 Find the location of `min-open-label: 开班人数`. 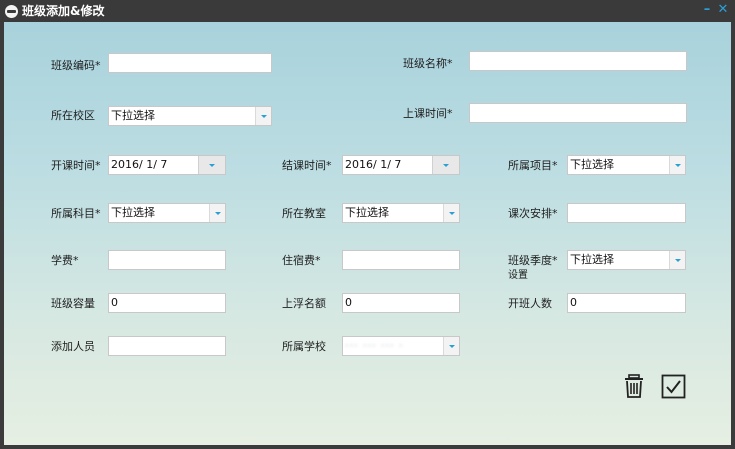

min-open-label: 开班人数 is located at coordinates (530, 303).